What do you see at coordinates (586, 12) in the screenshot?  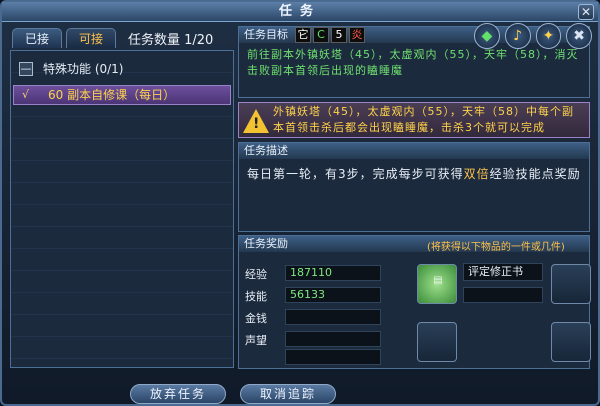 I see `close-button: ✕` at bounding box center [586, 12].